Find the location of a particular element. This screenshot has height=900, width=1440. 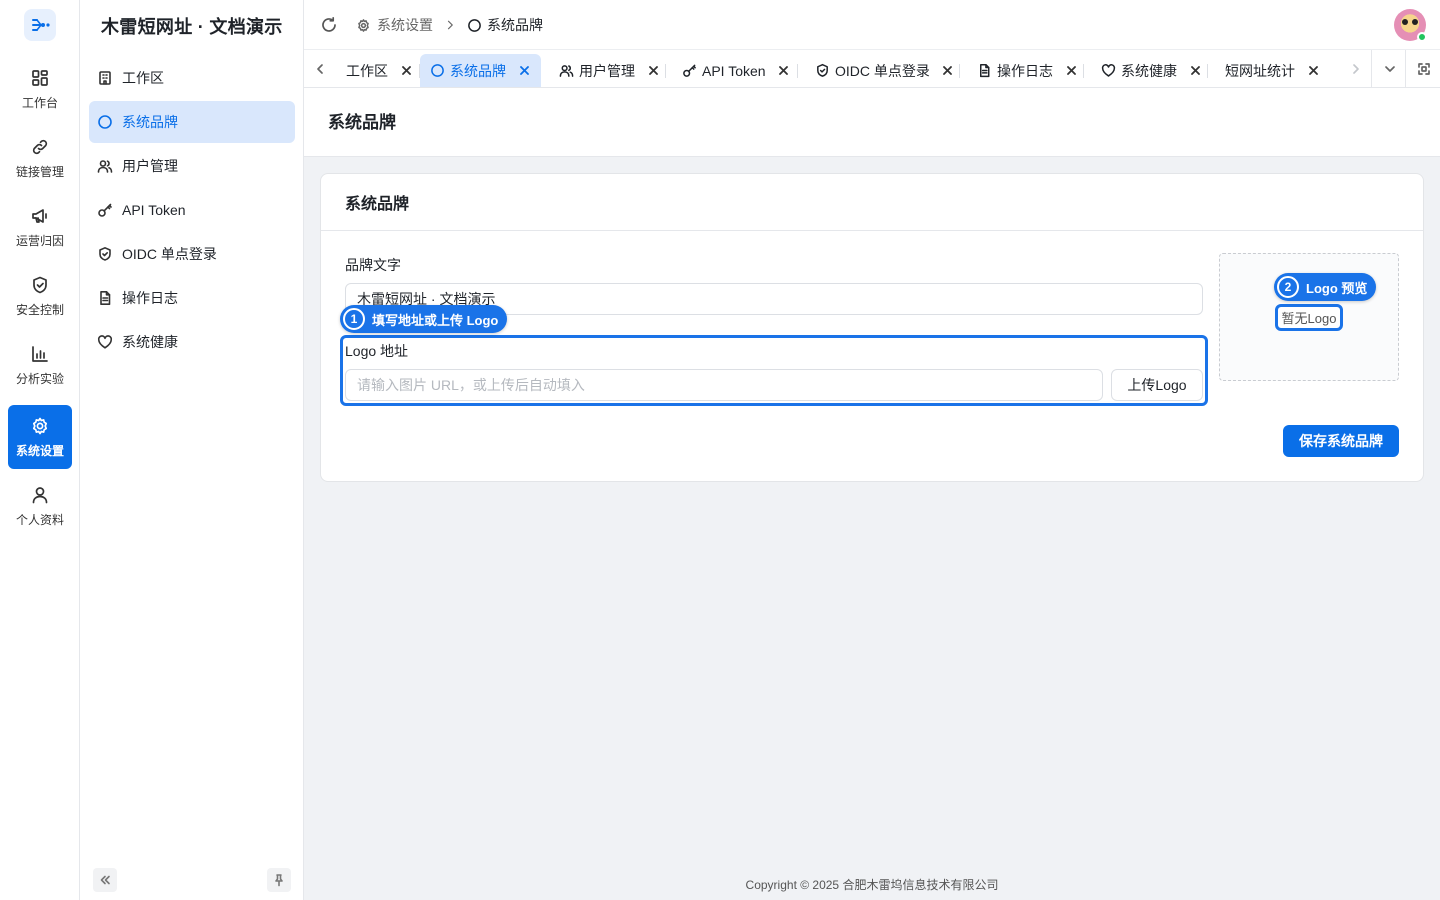

logo-url-label: Logo 地址 is located at coordinates (377, 351).